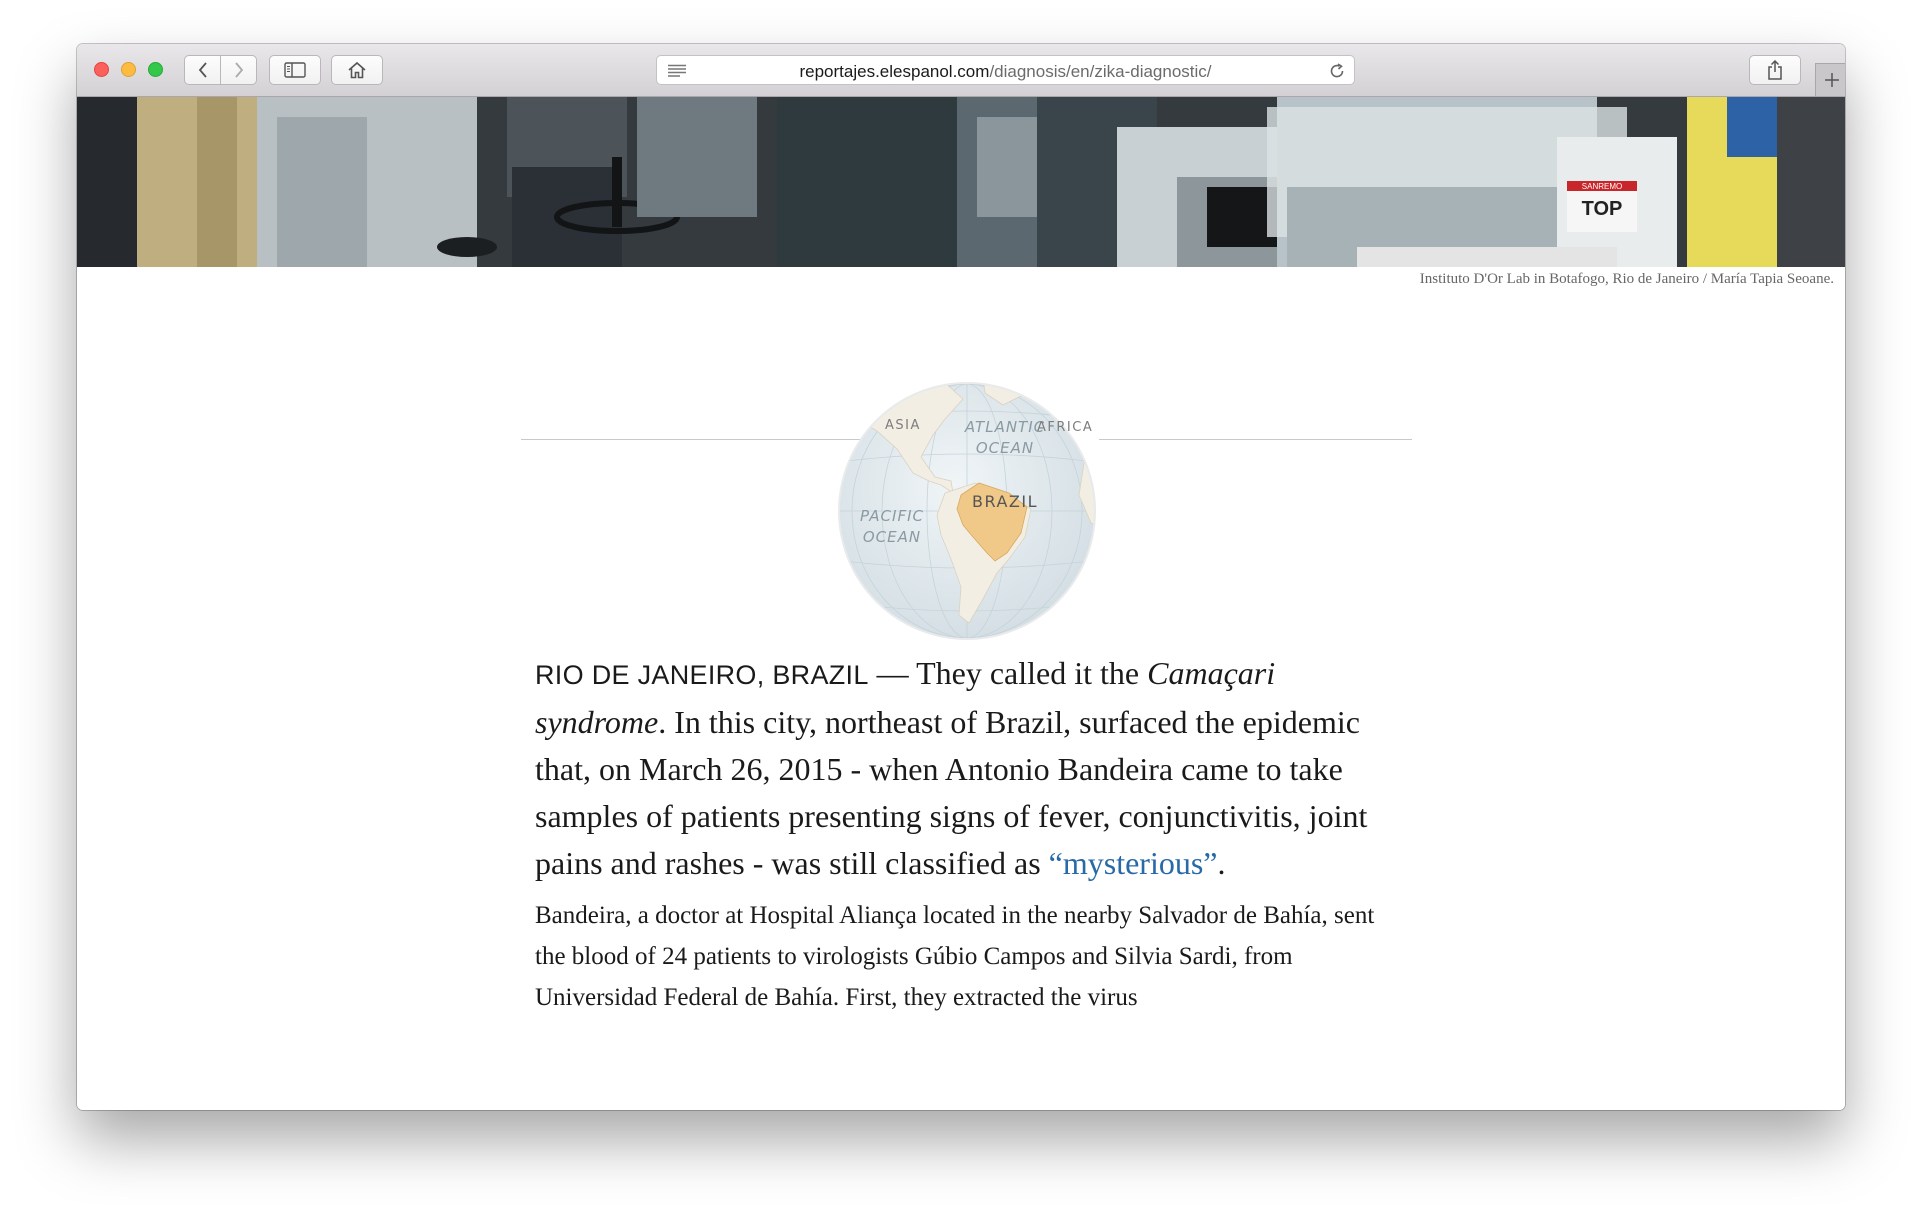  I want to click on lab-photo: TOP SANREMO, so click(961, 182).